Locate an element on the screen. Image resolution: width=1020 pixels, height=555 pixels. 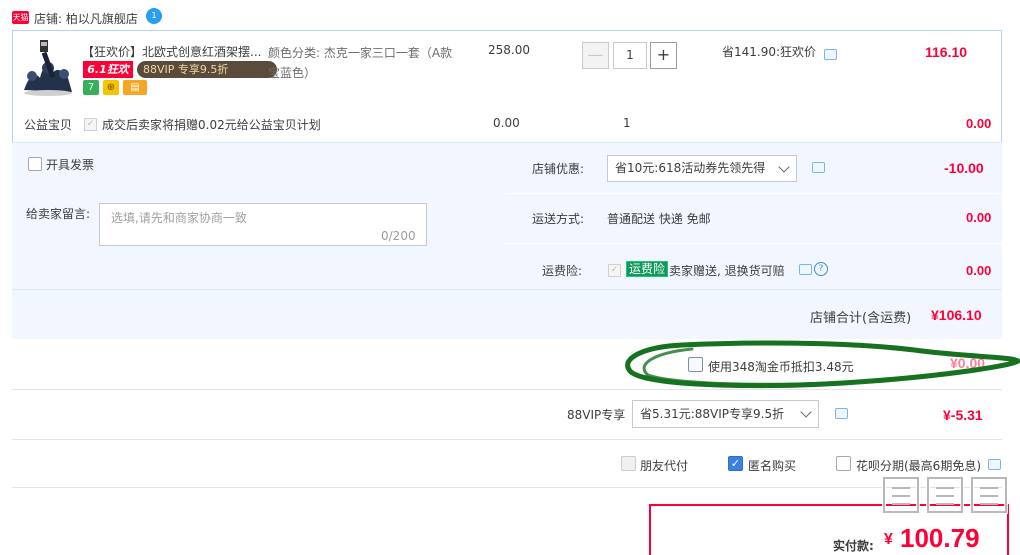
huabei-info-icon is located at coordinates (994, 464).